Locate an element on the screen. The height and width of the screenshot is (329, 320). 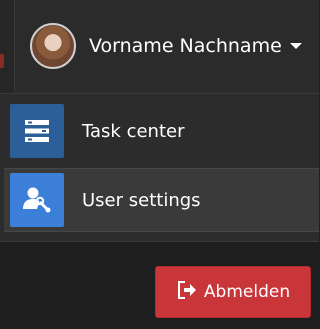
avatar is located at coordinates (53, 46).